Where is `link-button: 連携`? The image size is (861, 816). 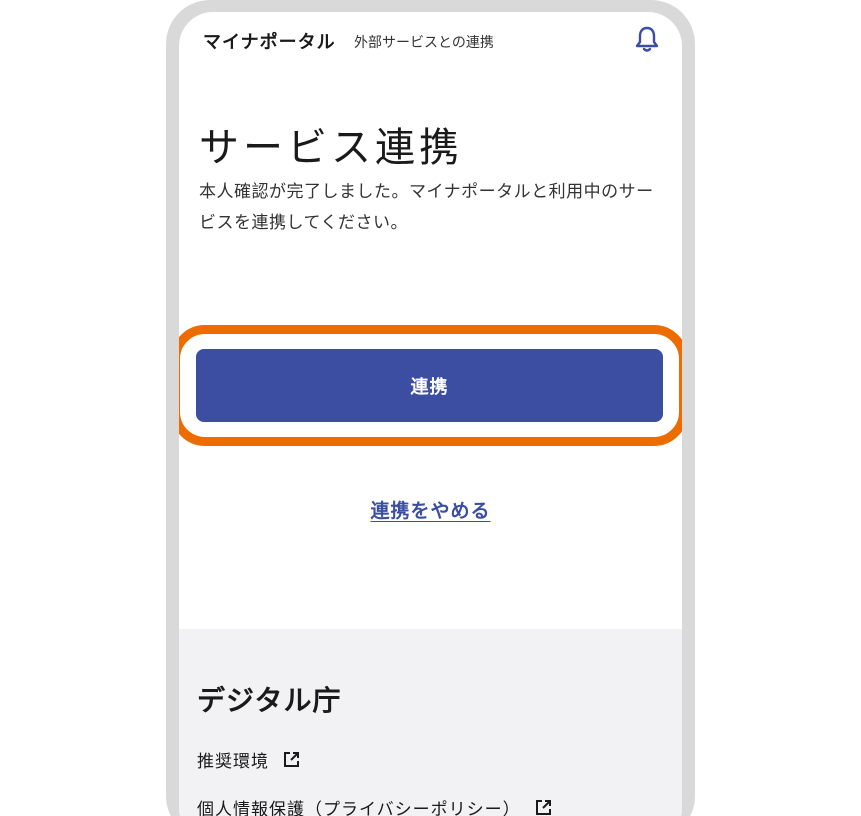
link-button: 連携 is located at coordinates (429, 385).